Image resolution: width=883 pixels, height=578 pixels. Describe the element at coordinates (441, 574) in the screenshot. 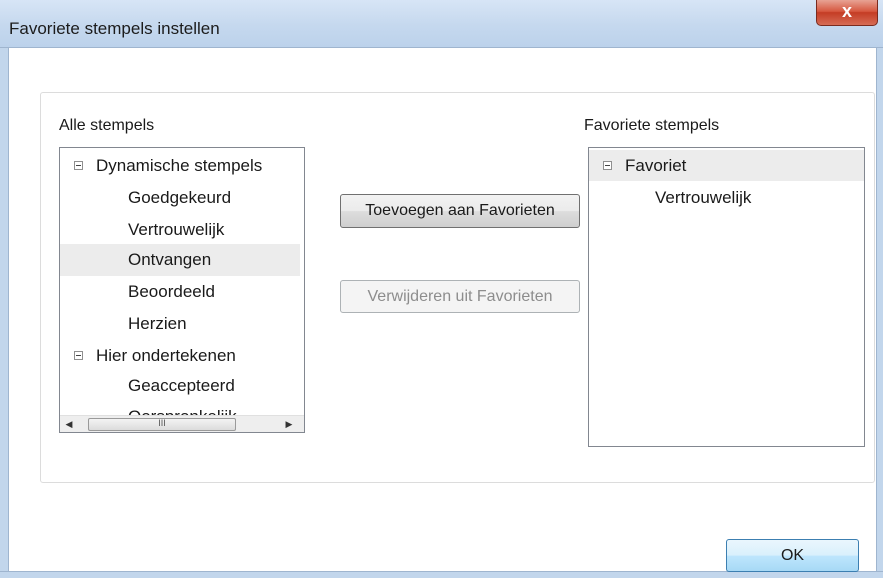

I see `window-frame-bottom` at that location.